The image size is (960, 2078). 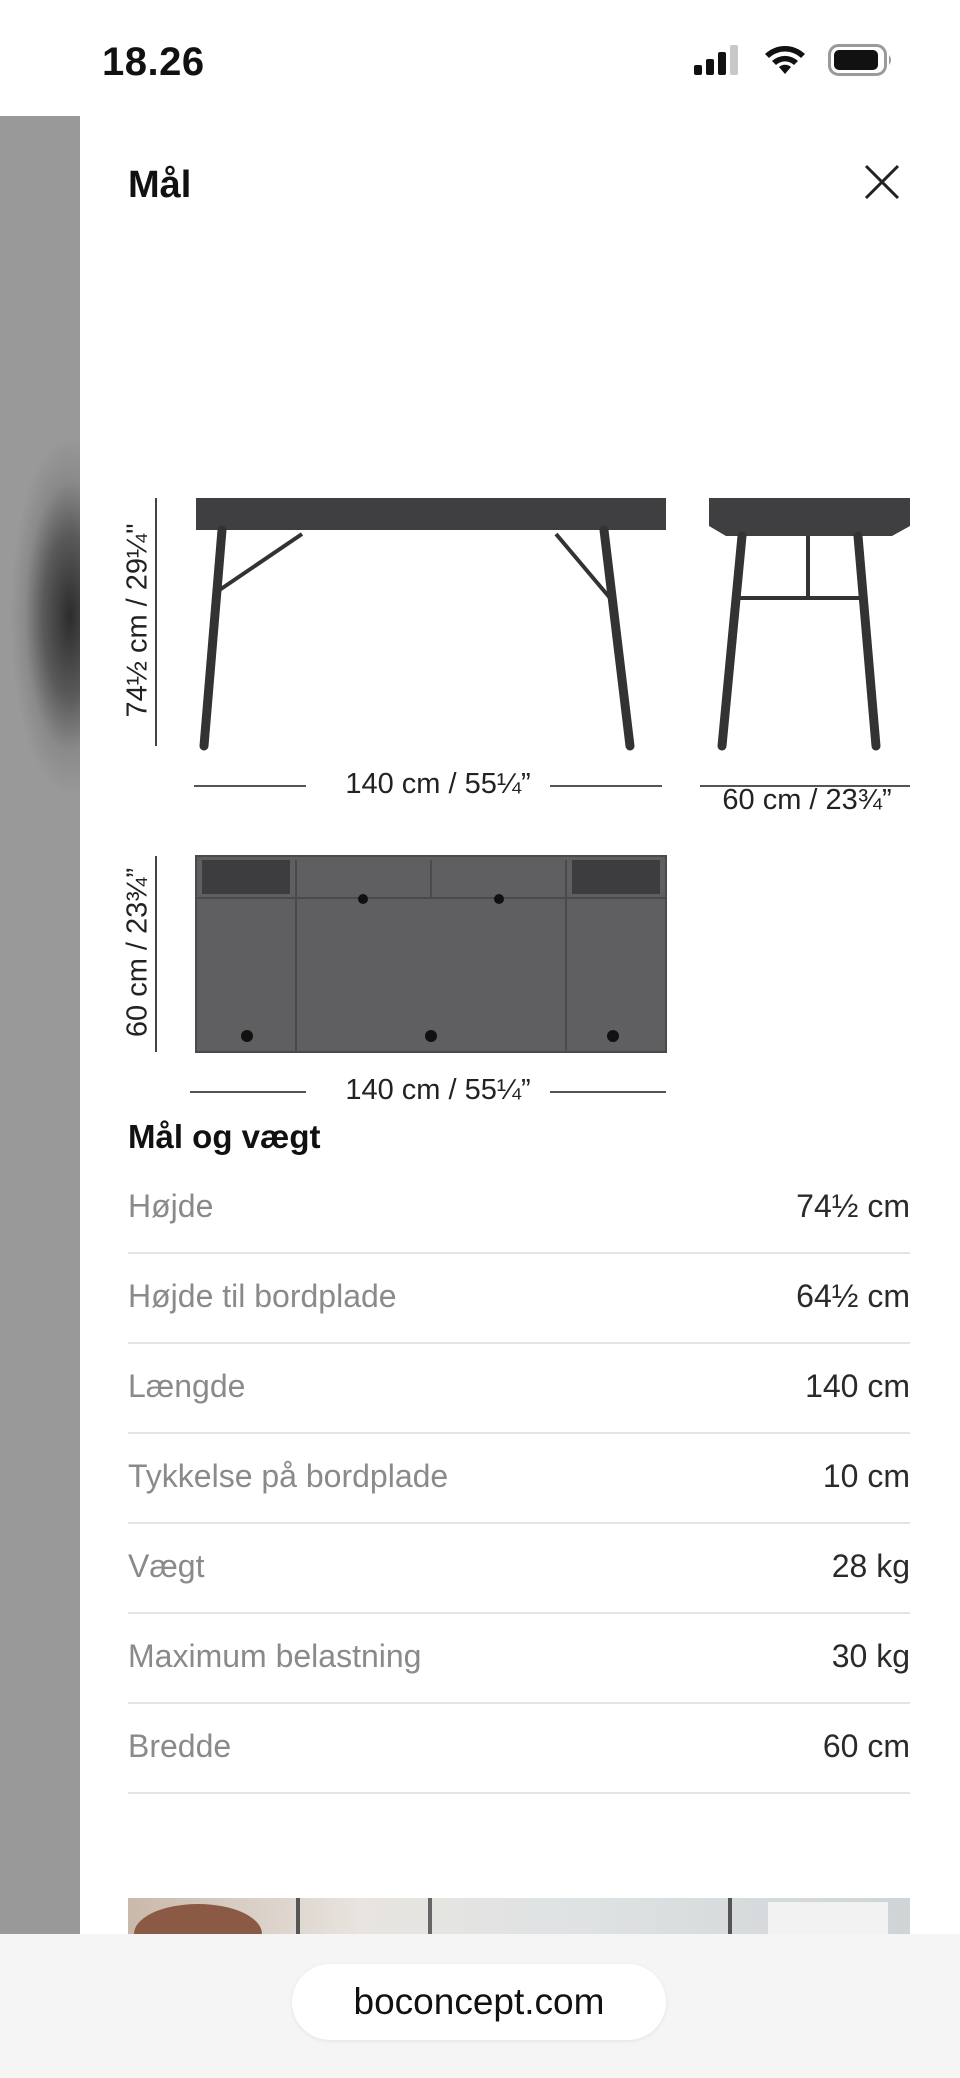 What do you see at coordinates (805, 642) in the screenshot?
I see `side-view-drawing` at bounding box center [805, 642].